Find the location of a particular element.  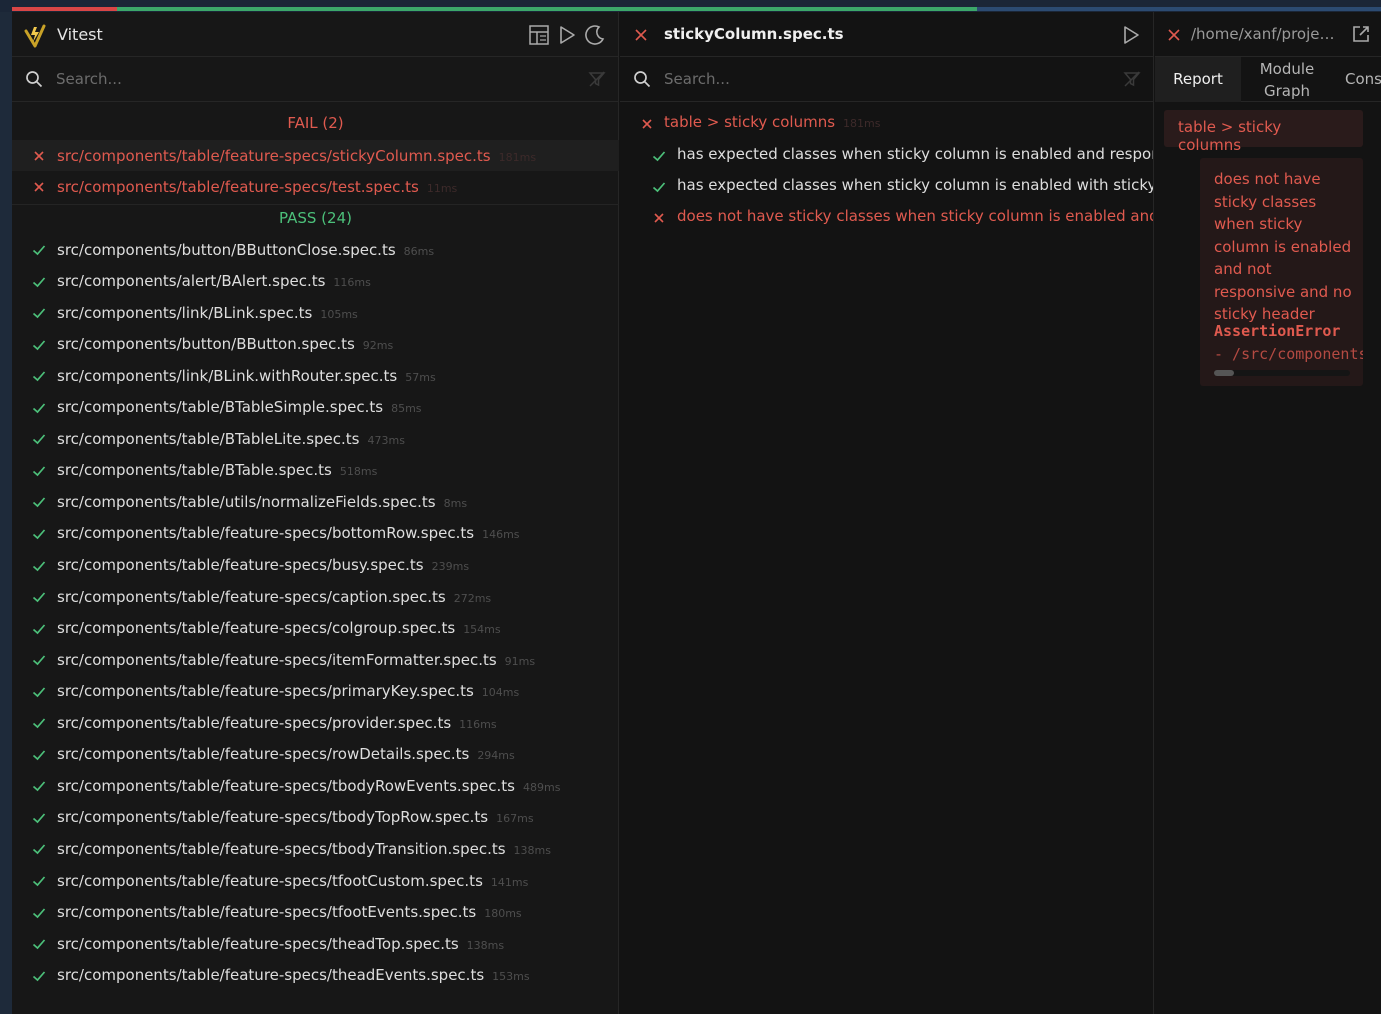

scrollbar-thumb is located at coordinates (1224, 373).